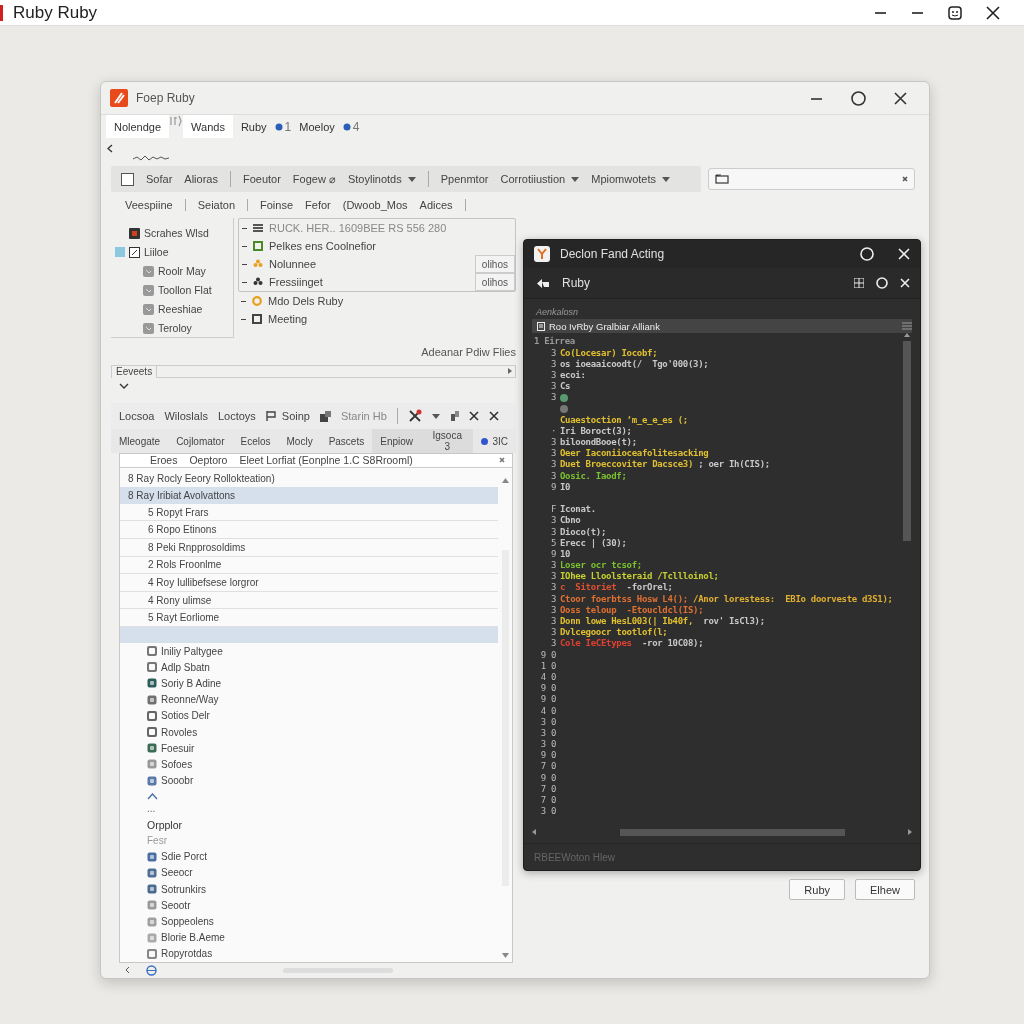  What do you see at coordinates (534, 832) in the screenshot?
I see `scroll-left-icon` at bounding box center [534, 832].